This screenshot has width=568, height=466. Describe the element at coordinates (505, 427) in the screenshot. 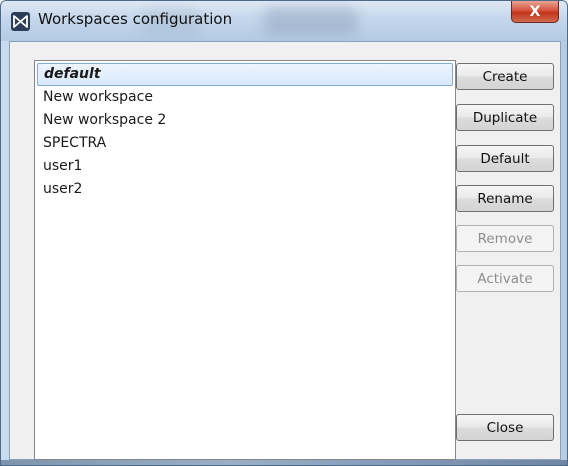

I see `close-button: Close` at that location.